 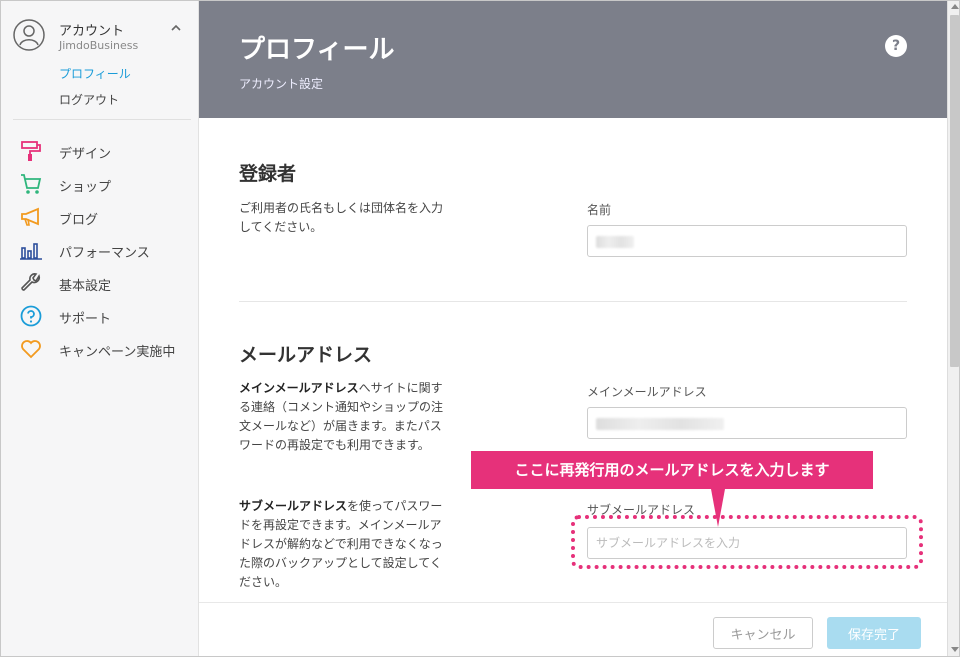 What do you see at coordinates (29, 35) in the screenshot?
I see `user-avatar-icon` at bounding box center [29, 35].